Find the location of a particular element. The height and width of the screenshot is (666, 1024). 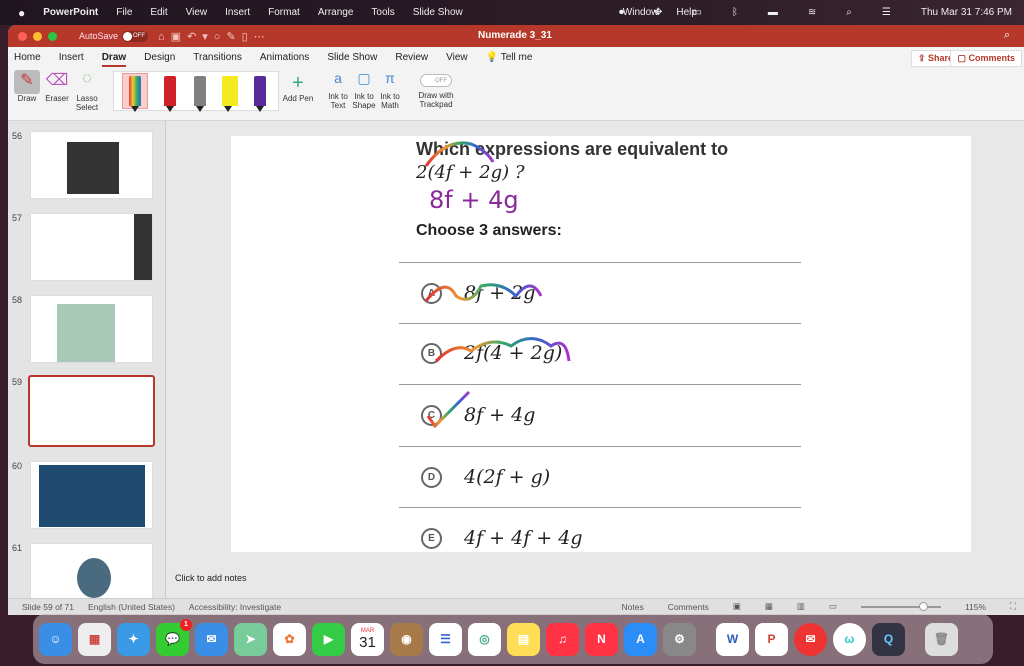

ink-to-shape-button: ▢ Ink to Shape is located at coordinates (364, 90).